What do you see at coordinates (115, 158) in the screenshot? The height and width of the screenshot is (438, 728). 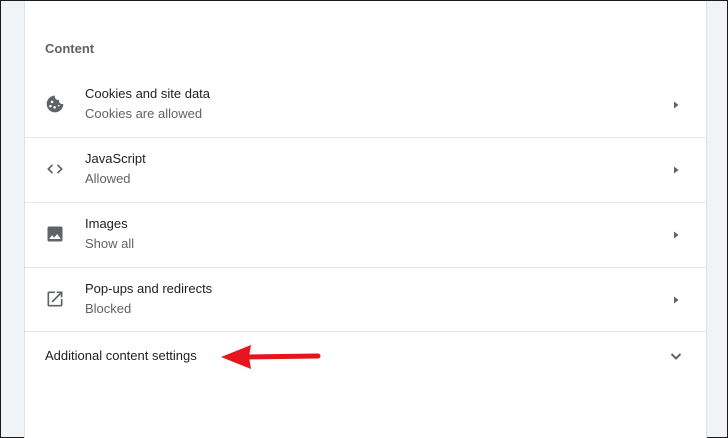 I see `setting-title: JavaScript` at bounding box center [115, 158].